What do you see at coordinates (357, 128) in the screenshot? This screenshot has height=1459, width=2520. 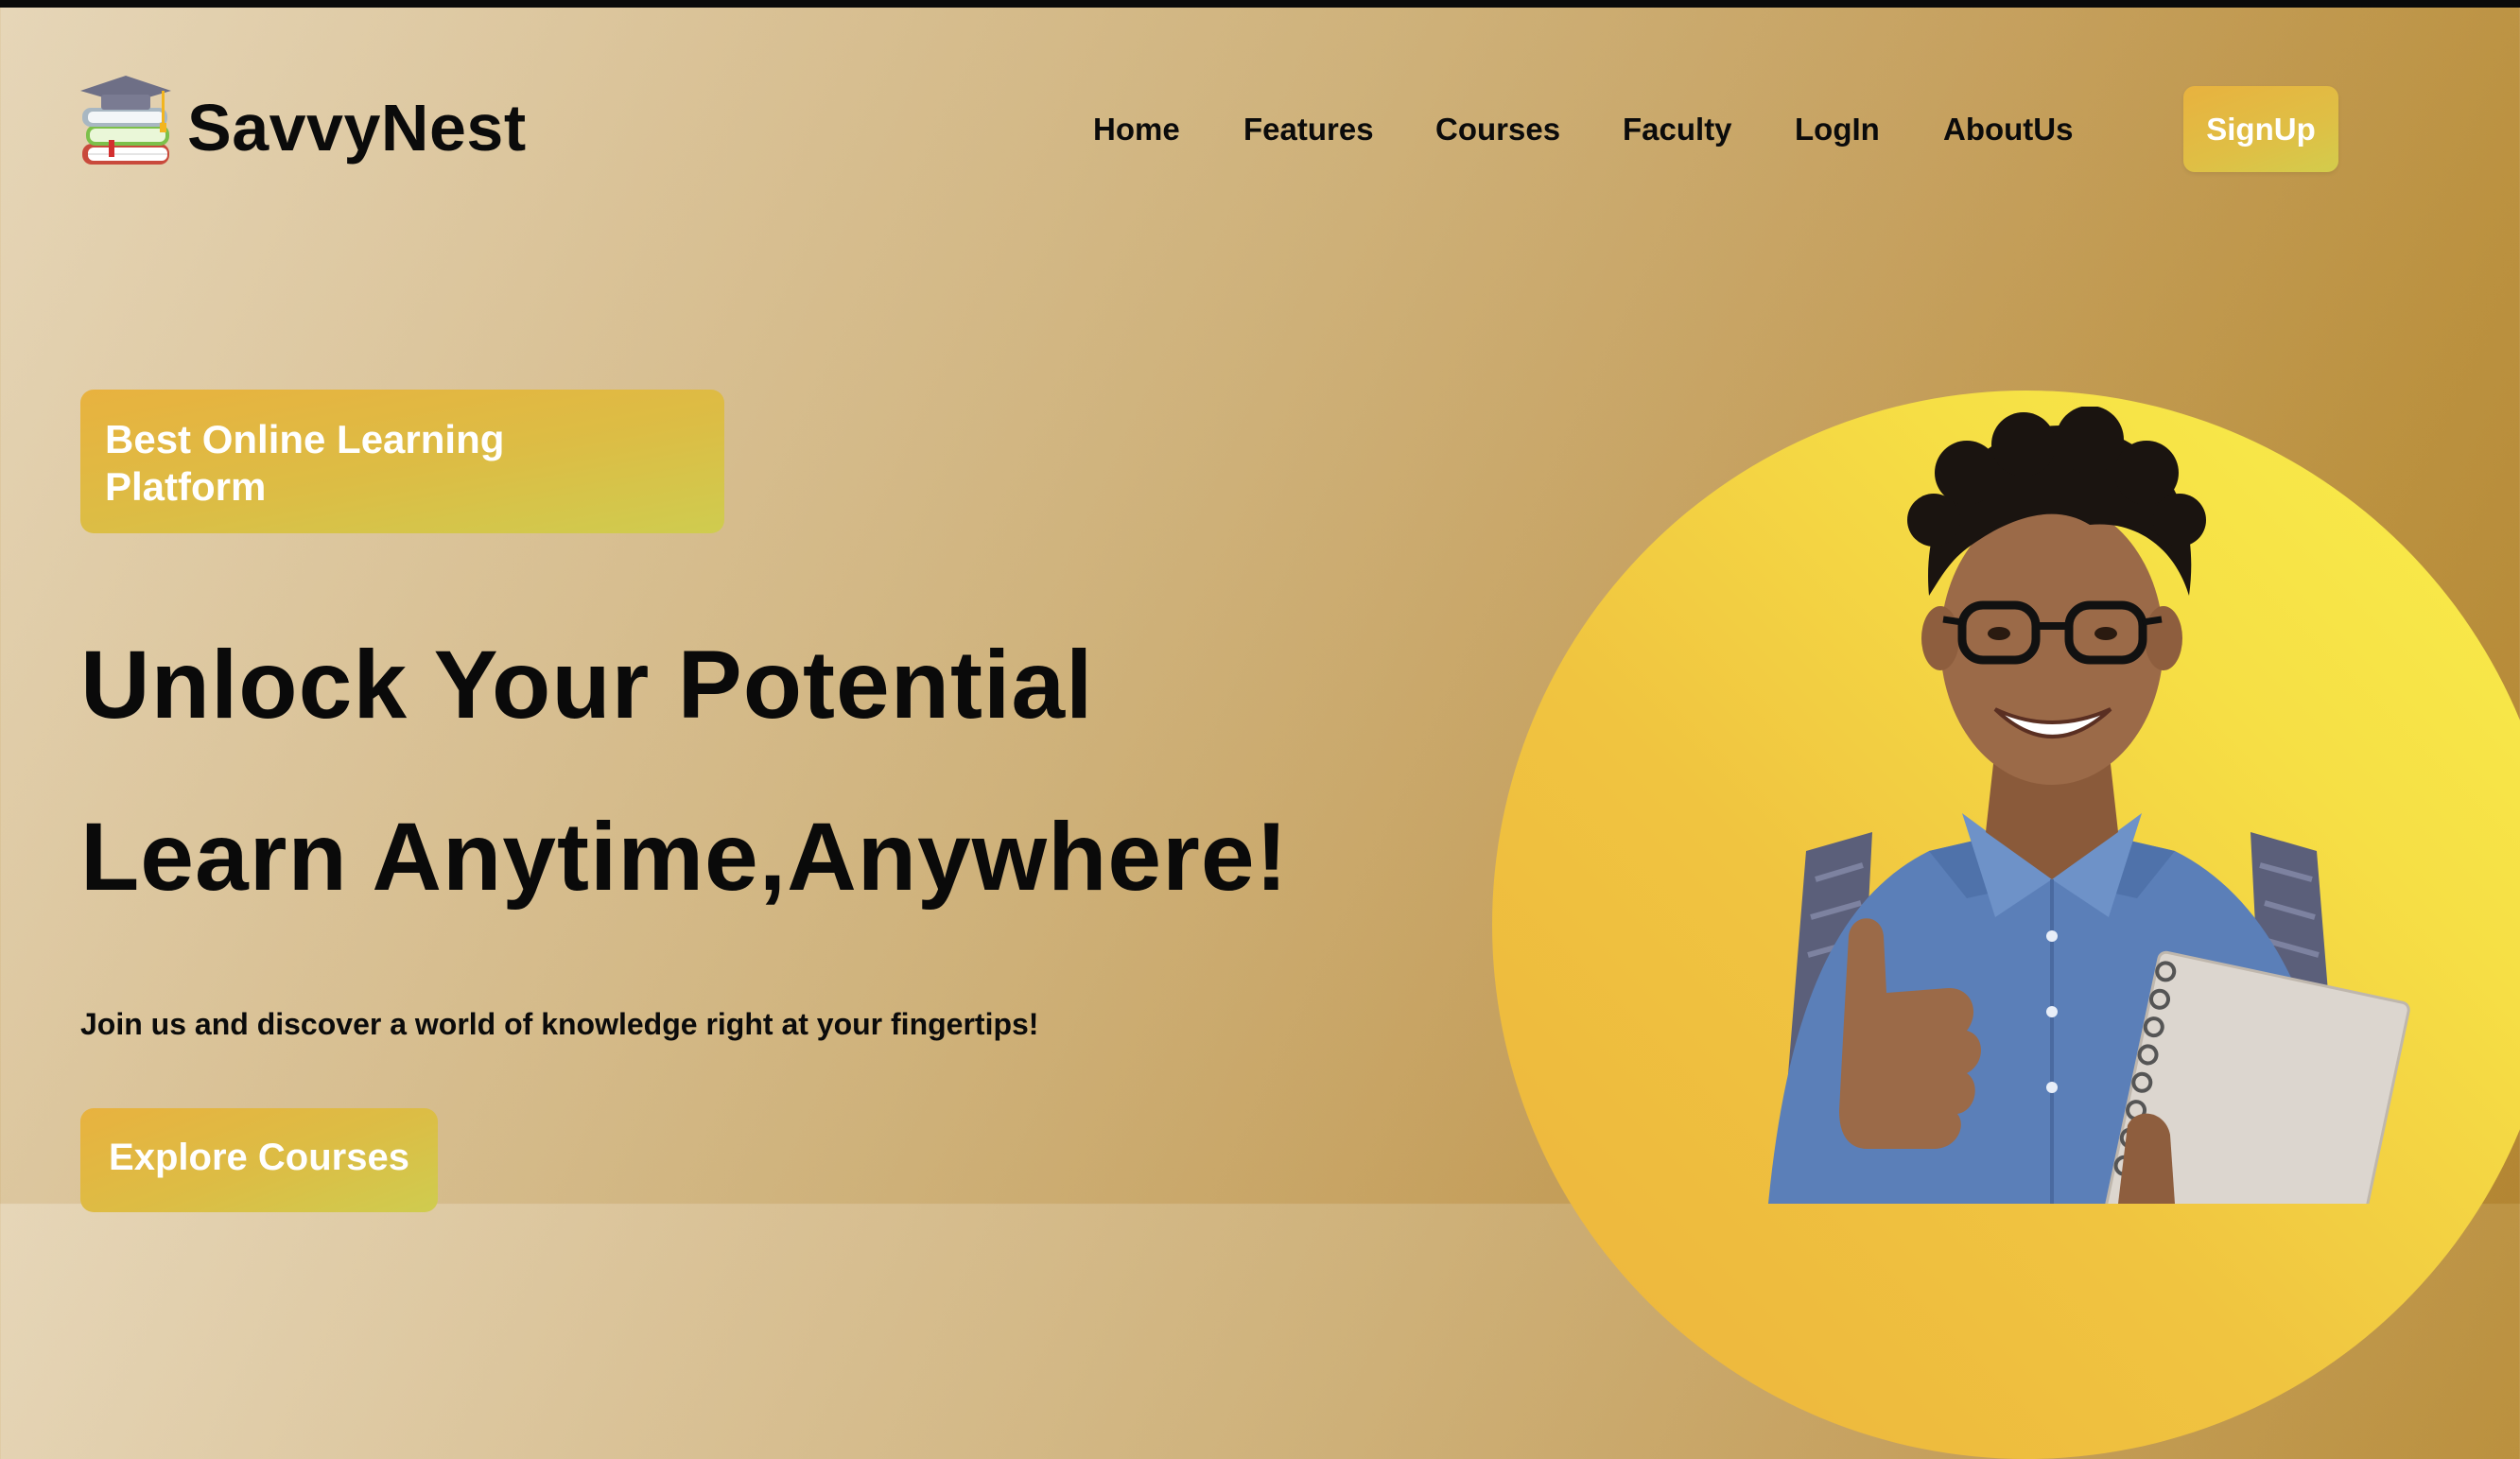 I see `brand-name: SavvyNest` at bounding box center [357, 128].